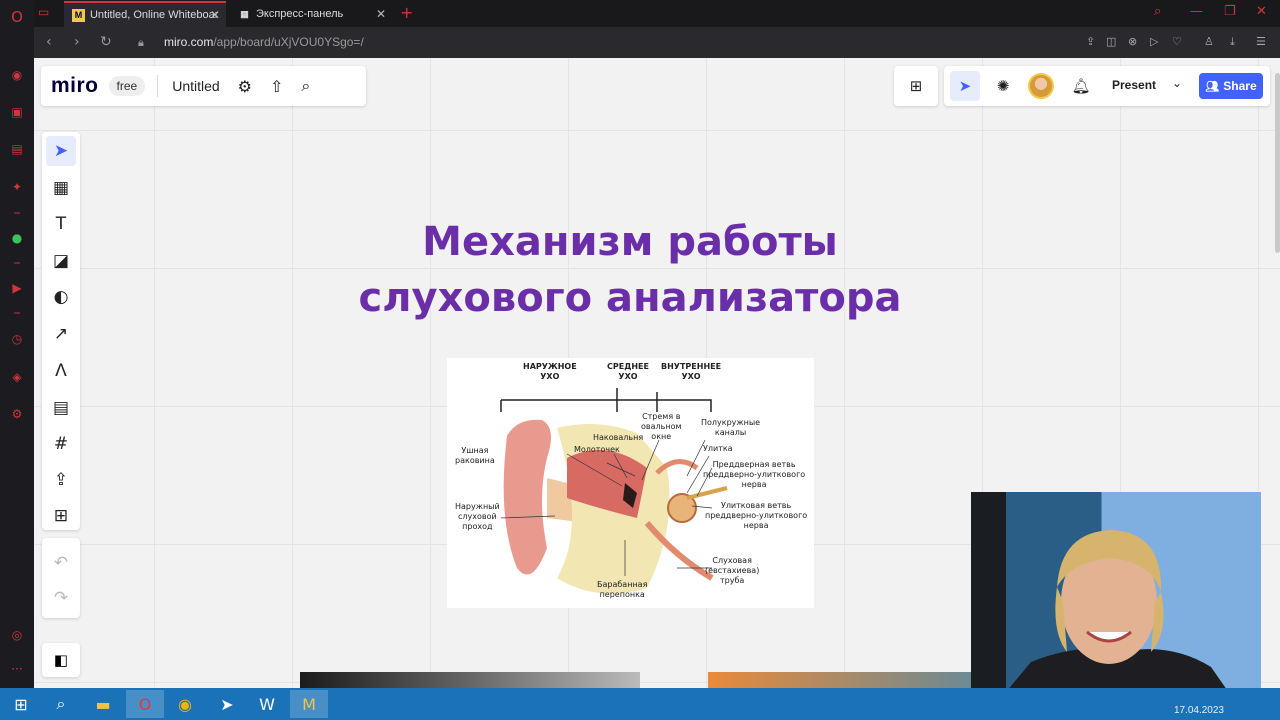 The height and width of the screenshot is (720, 1280). I want to click on label-auricle: Ушная раковина, so click(475, 455).